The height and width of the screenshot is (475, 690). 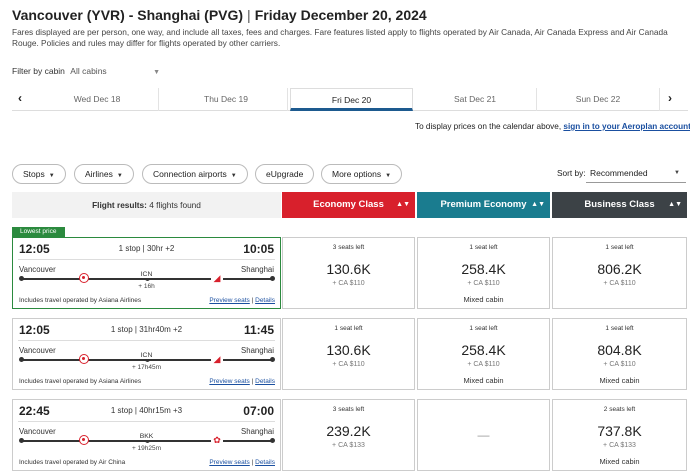 I want to click on premium-economy-header: Premium Economy ▲▼, so click(x=483, y=205).